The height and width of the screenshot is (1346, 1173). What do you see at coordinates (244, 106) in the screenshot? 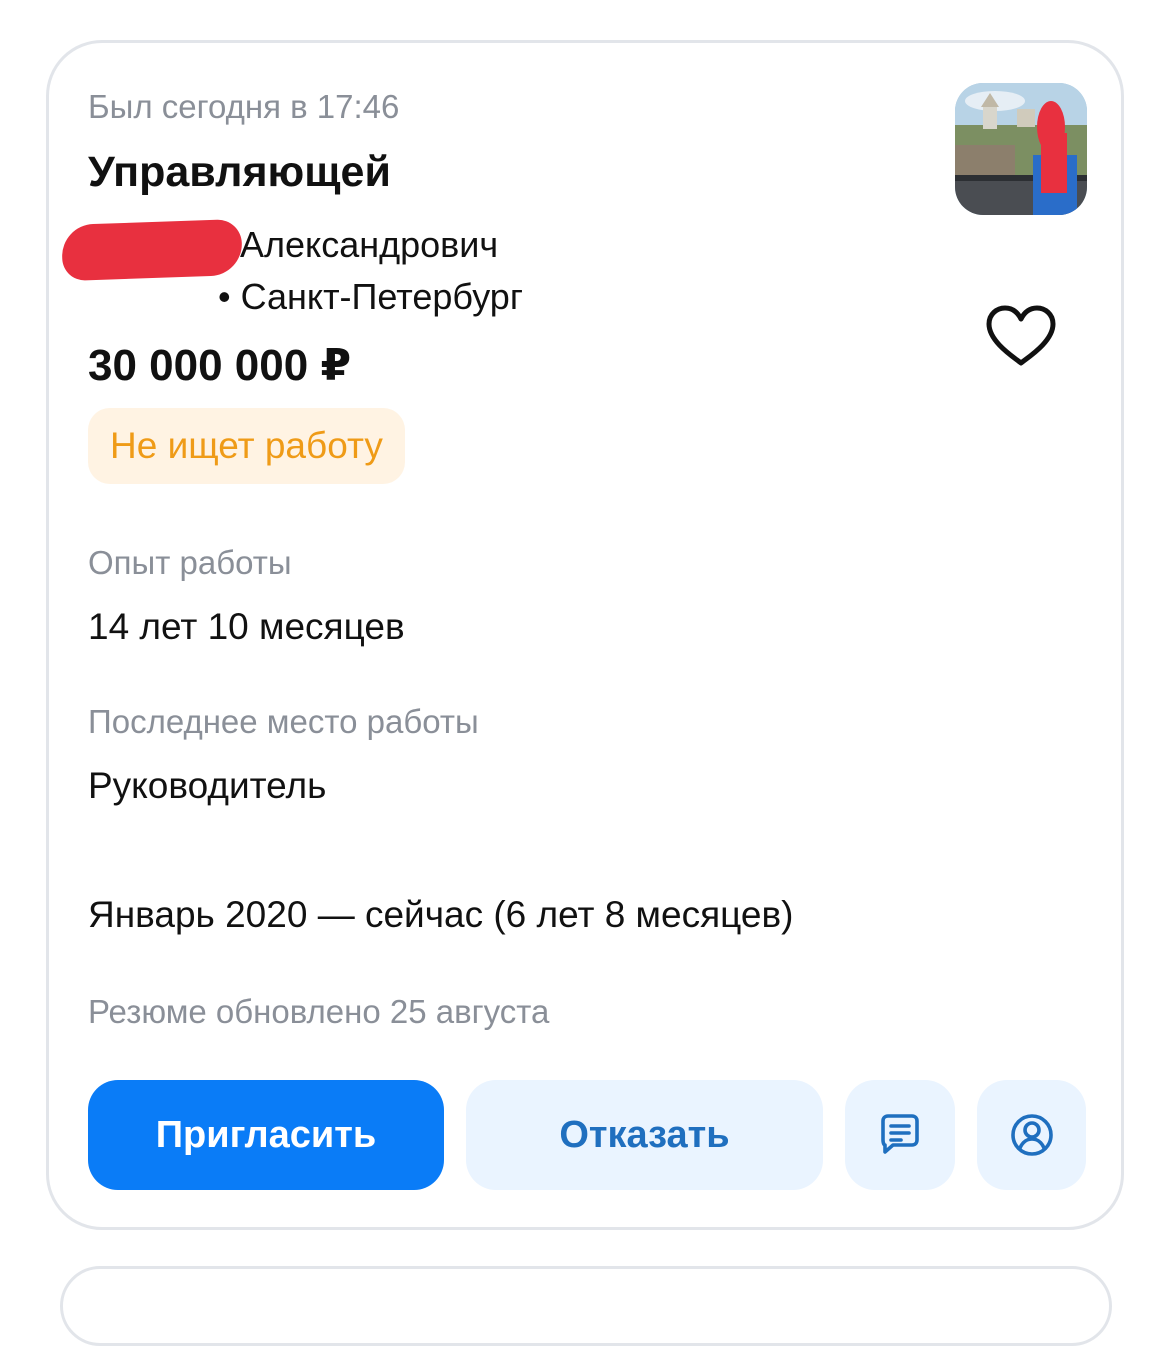
I see `last-seen-text: Был сегодня в 17:46` at bounding box center [244, 106].